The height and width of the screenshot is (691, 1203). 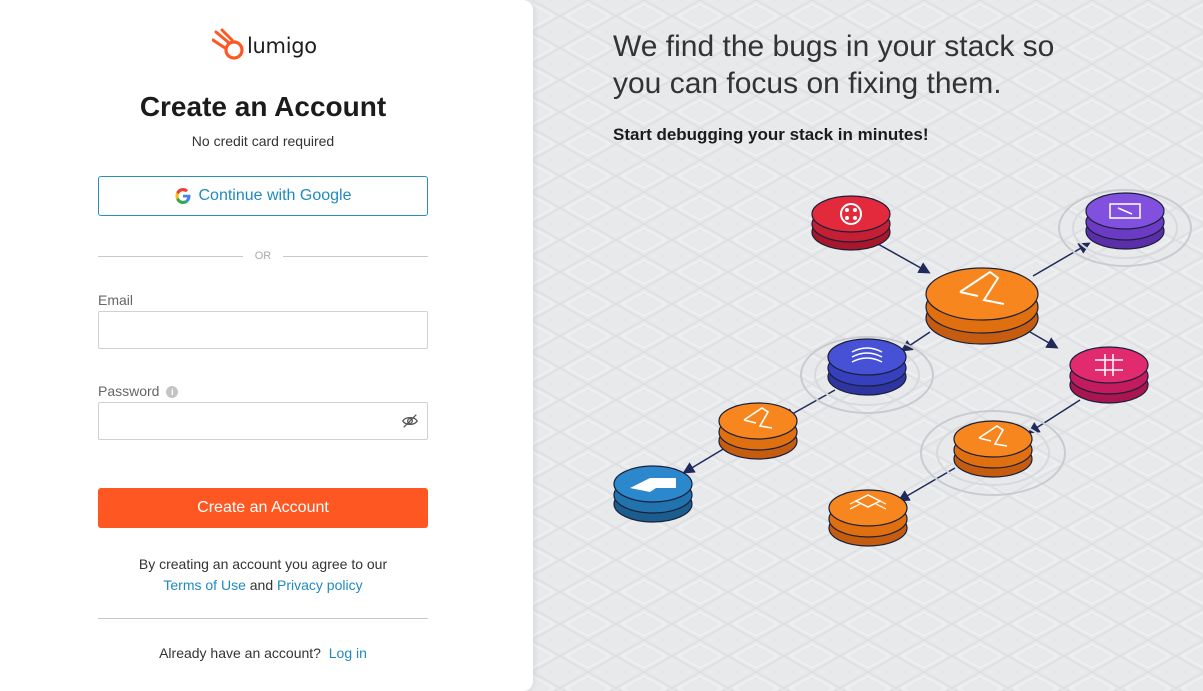 What do you see at coordinates (320, 585) in the screenshot?
I see `privacy-policy-link: Privacy policy` at bounding box center [320, 585].